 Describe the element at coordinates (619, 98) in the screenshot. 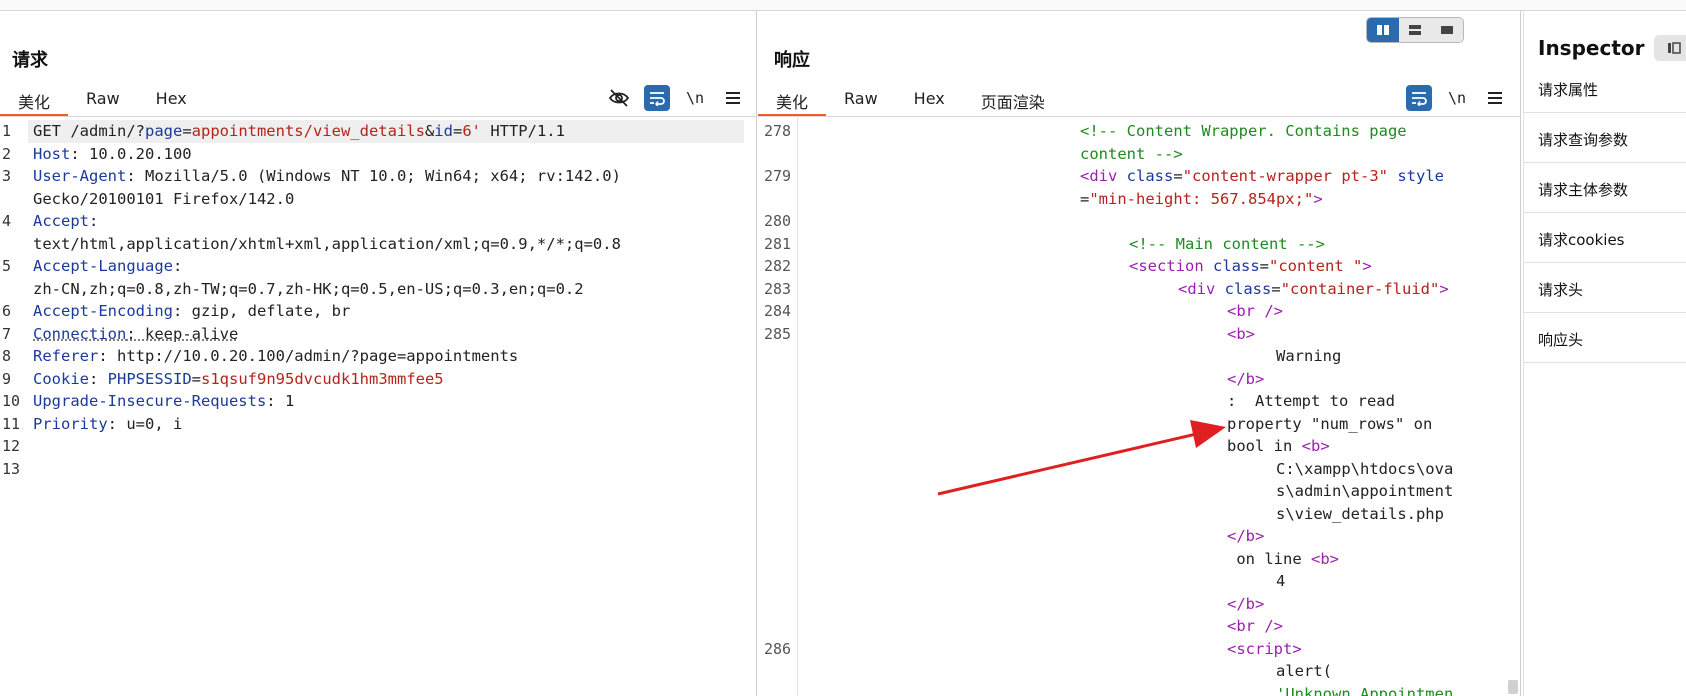

I see `eye-slash-icon` at that location.